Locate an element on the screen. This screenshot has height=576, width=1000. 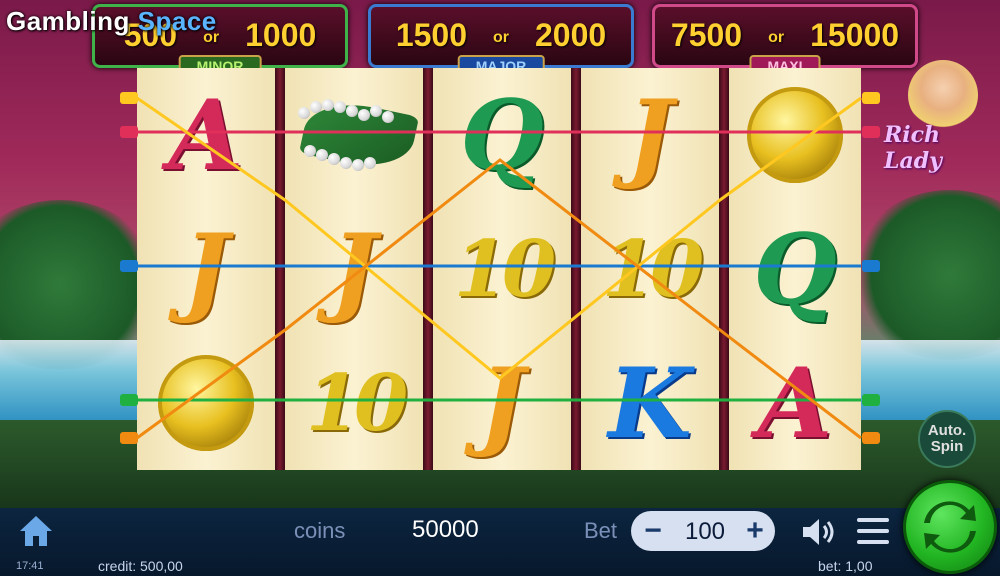
bet-display: bet: 1,00 is located at coordinates (845, 566).